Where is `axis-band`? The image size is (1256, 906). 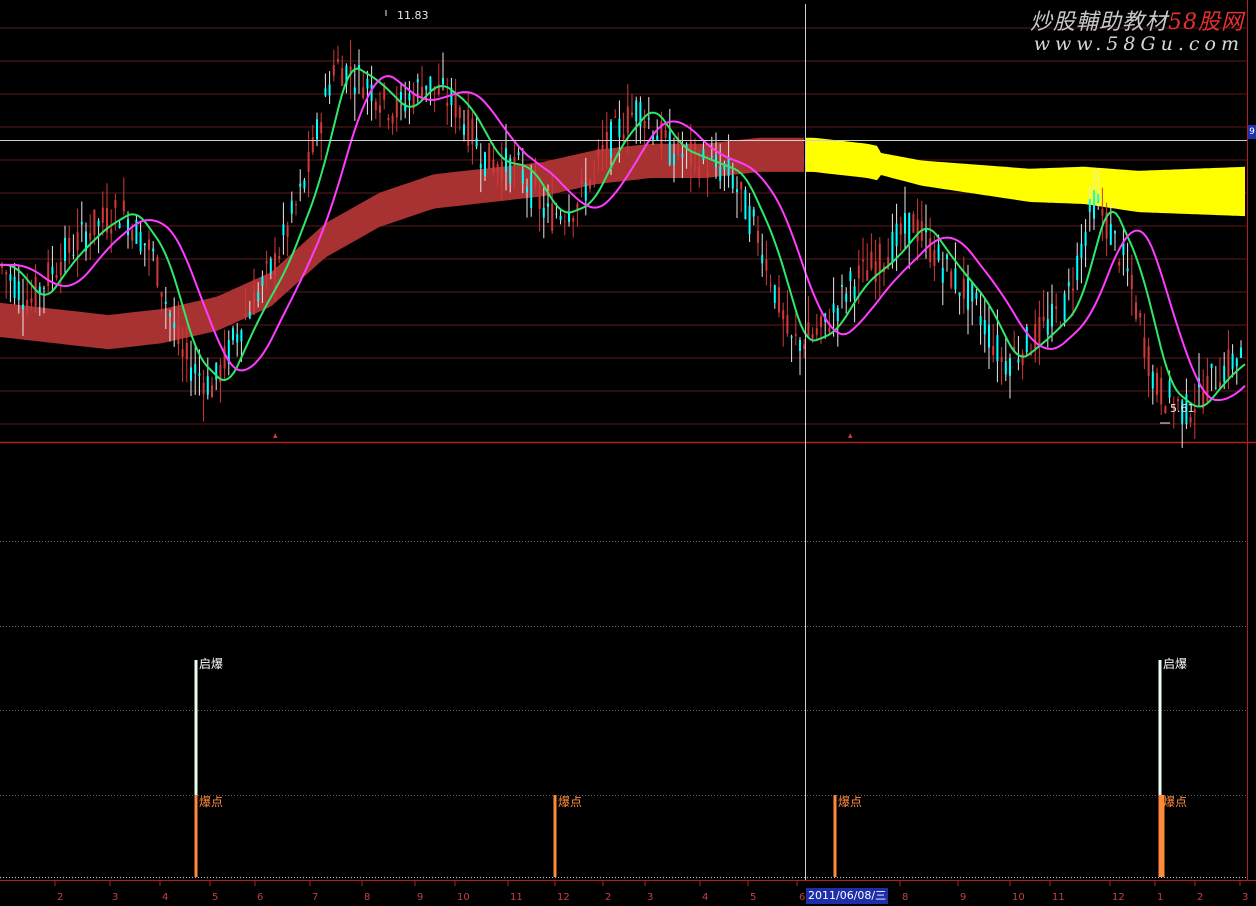 axis-band is located at coordinates (628, 893).